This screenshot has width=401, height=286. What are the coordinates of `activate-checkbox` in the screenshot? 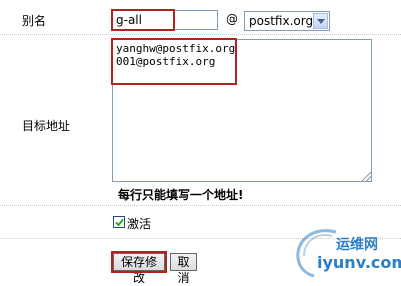 It's located at (119, 222).